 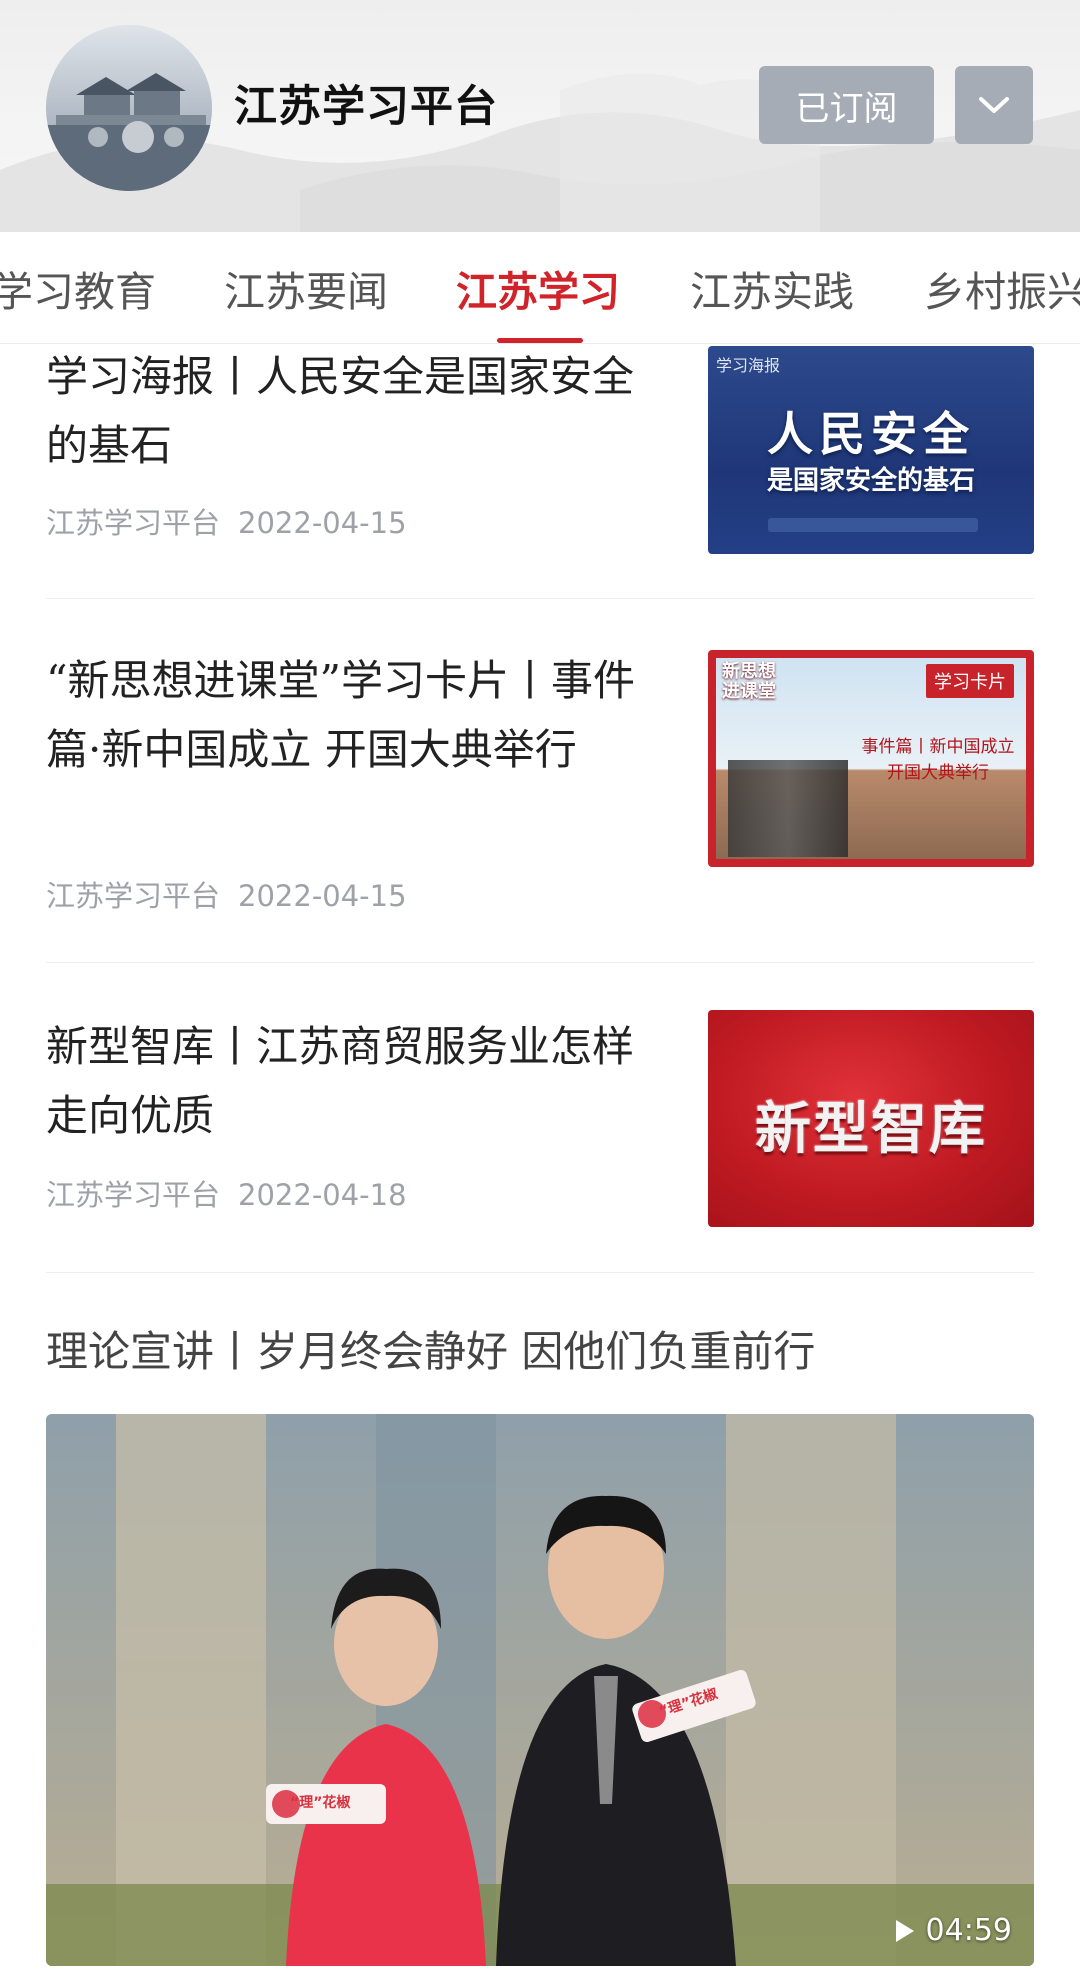 I want to click on thumbnail-headline: 事件篇丨新中国成立, so click(x=938, y=747).